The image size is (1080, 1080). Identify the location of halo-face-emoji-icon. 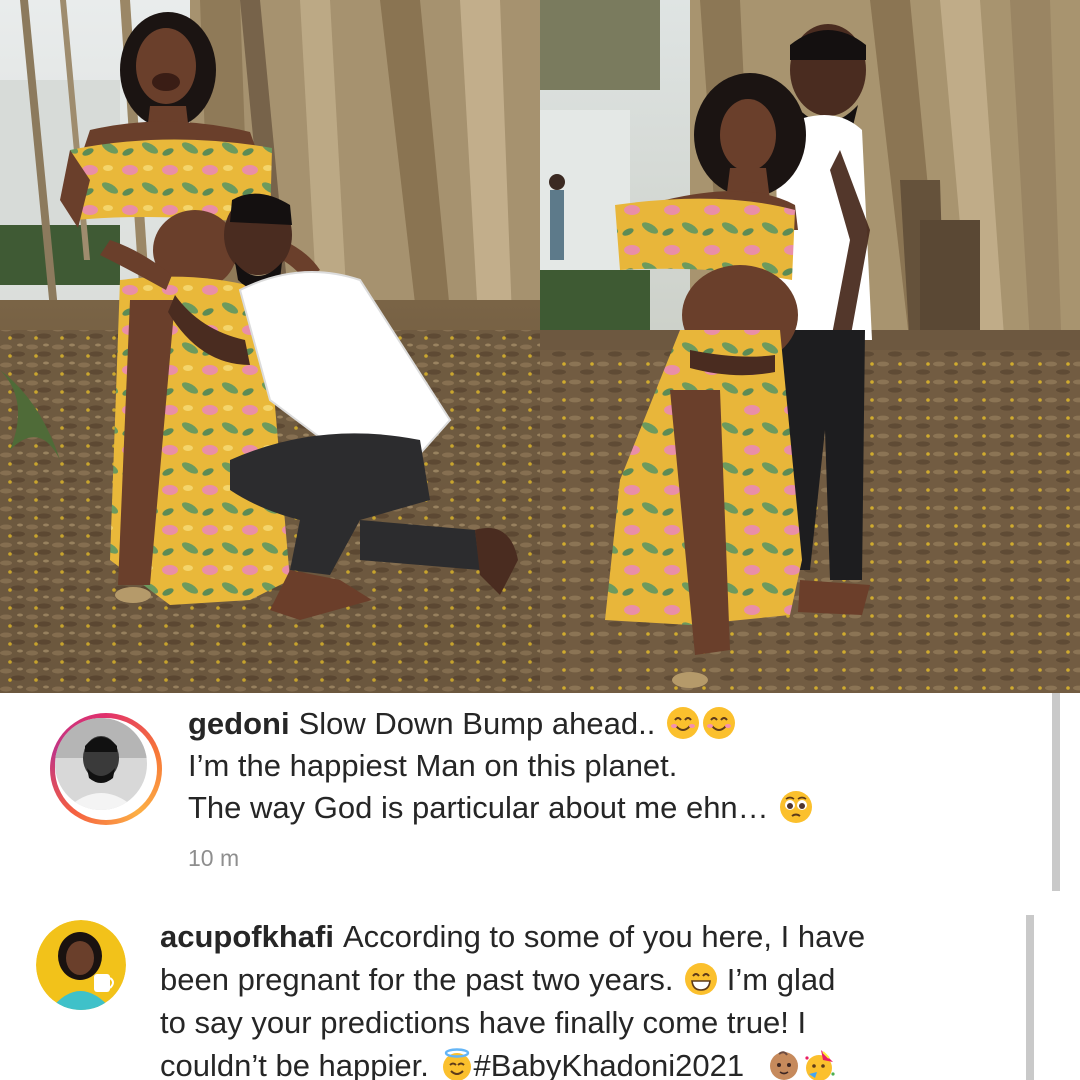
(456, 1064).